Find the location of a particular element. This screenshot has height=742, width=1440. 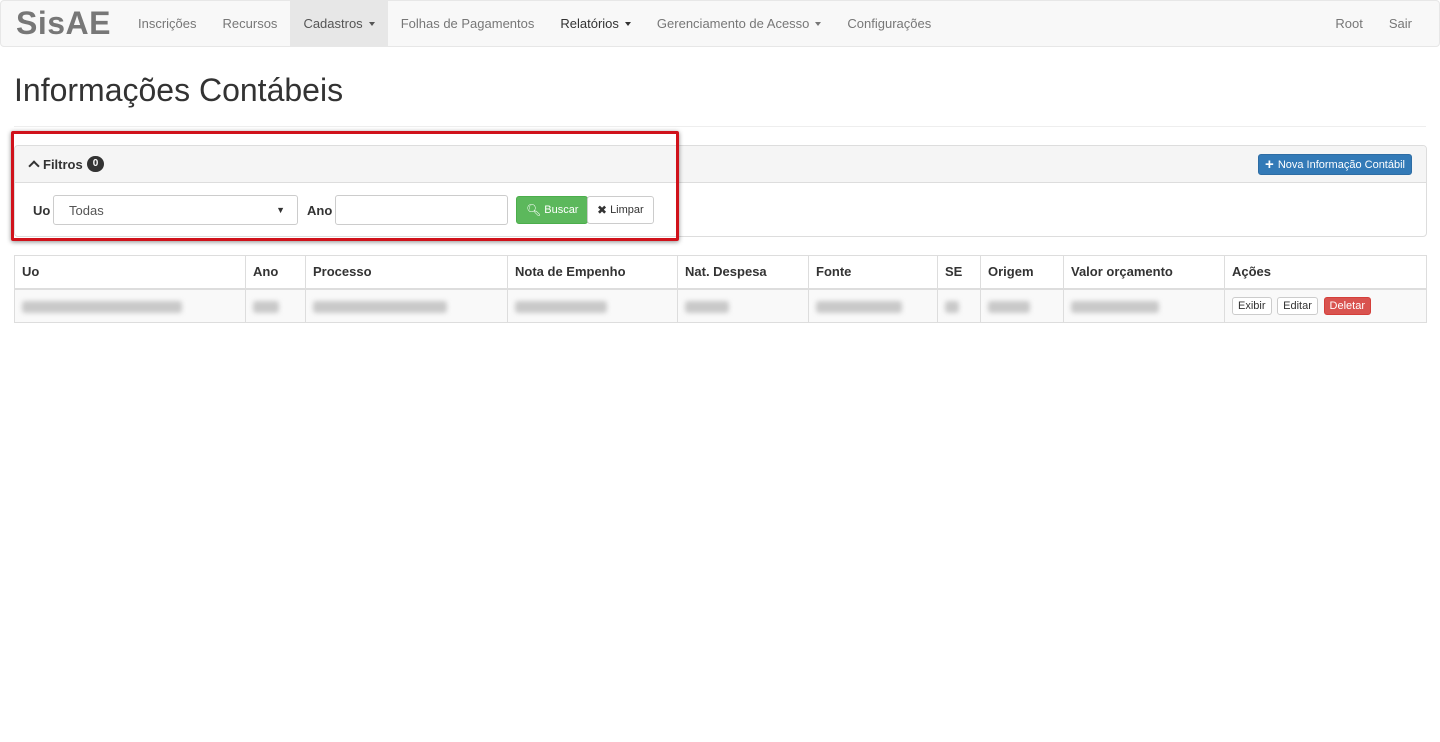

filter-count-badge: 0 is located at coordinates (95, 164).